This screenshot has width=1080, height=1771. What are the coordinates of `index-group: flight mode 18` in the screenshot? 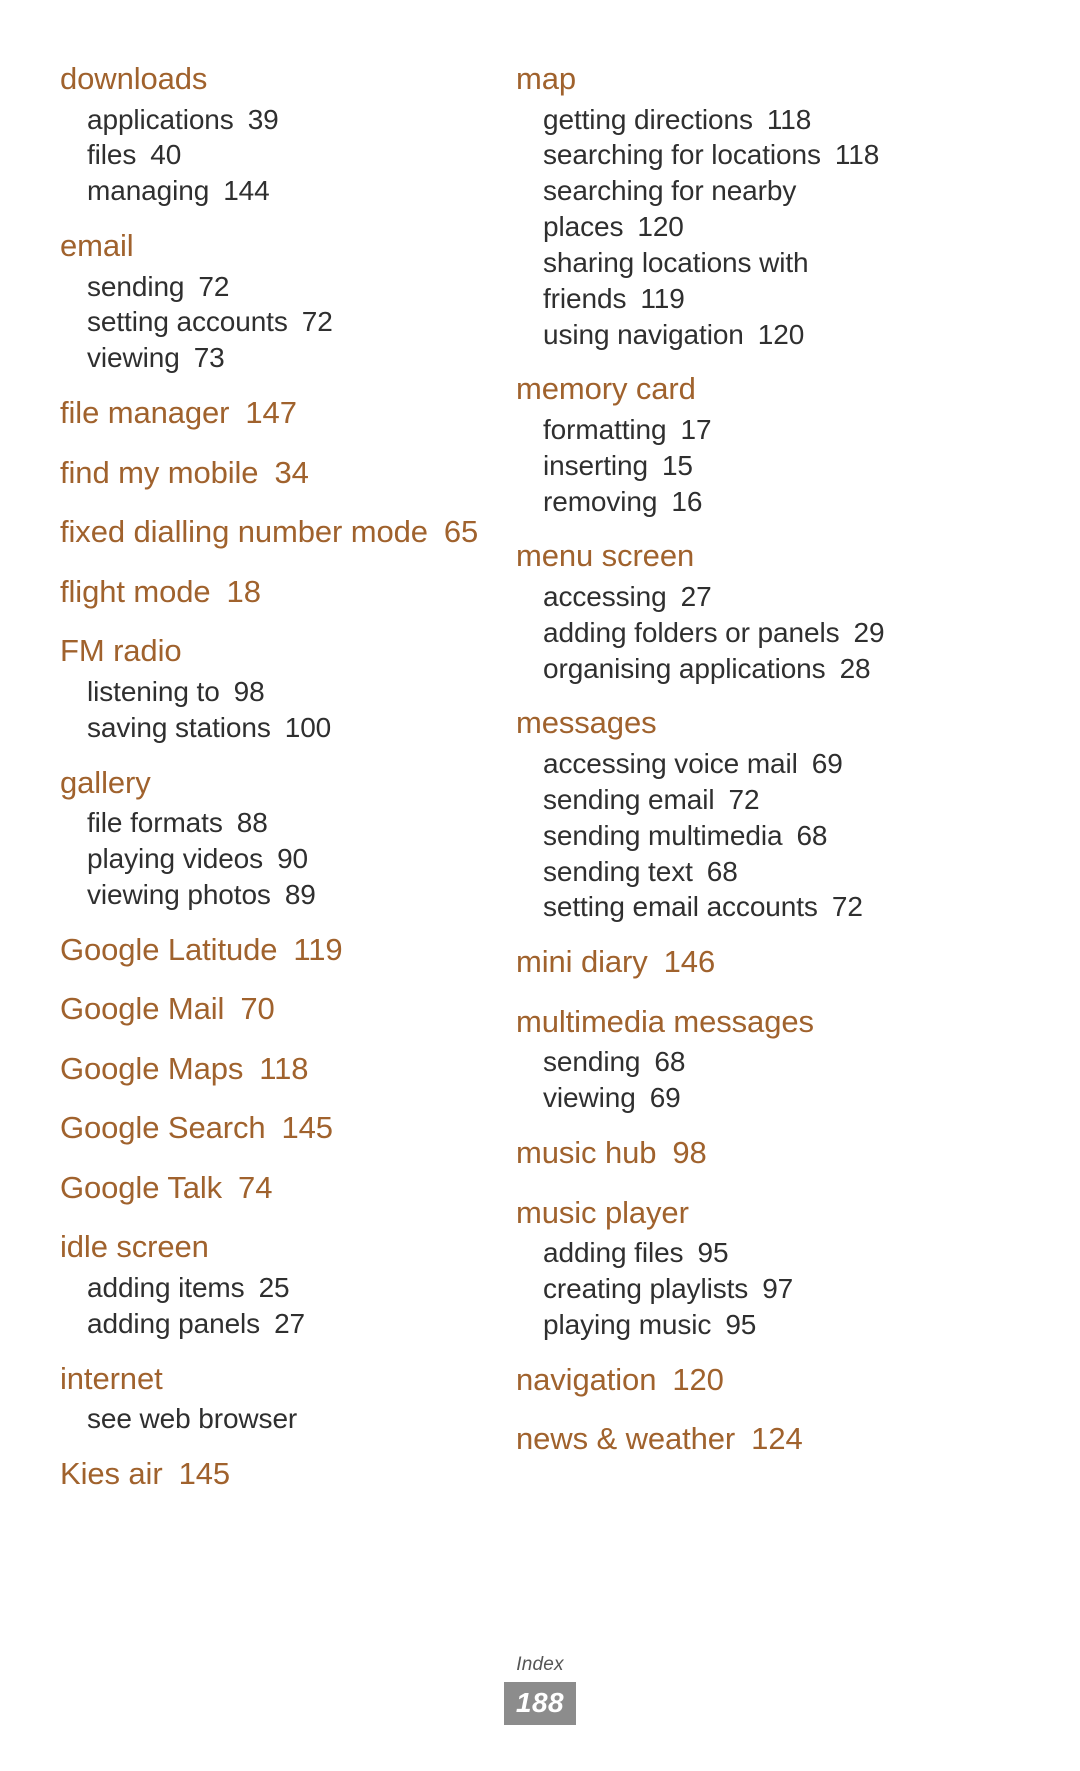 It's located at (273, 592).